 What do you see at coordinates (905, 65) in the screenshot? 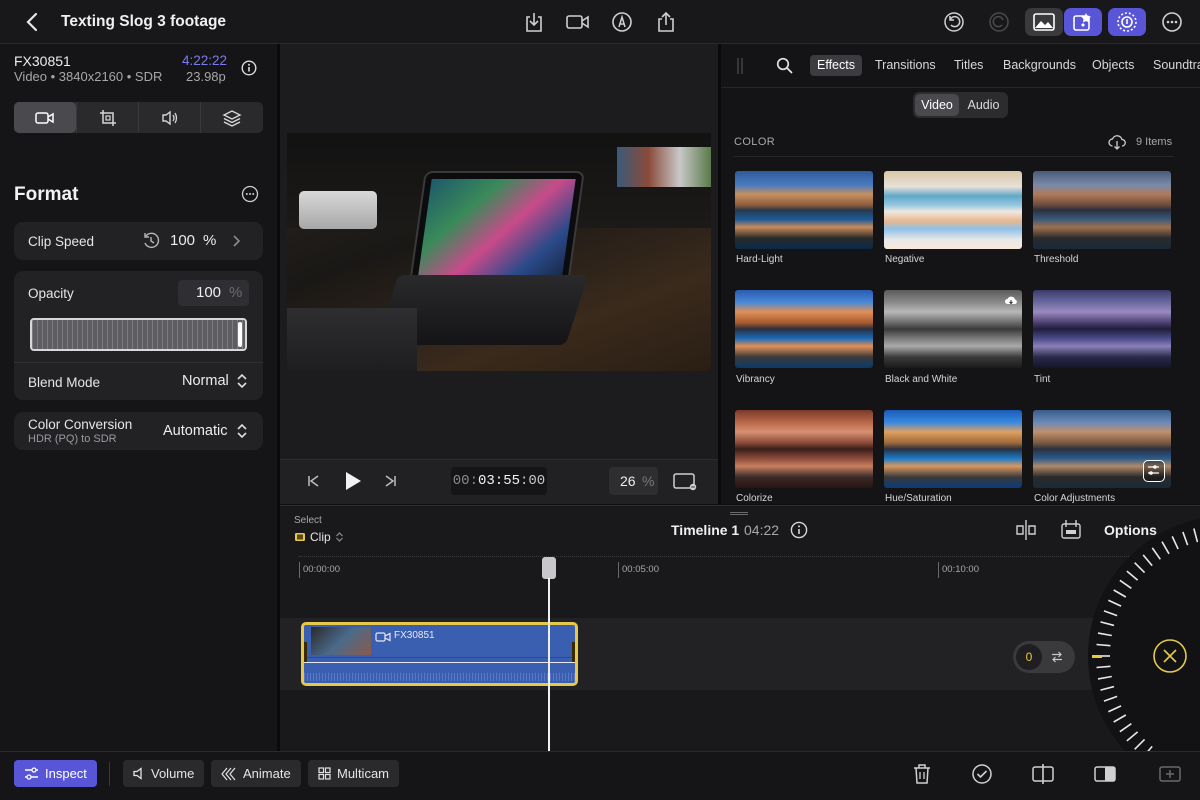
I see `tab-transitions: Transitions` at bounding box center [905, 65].